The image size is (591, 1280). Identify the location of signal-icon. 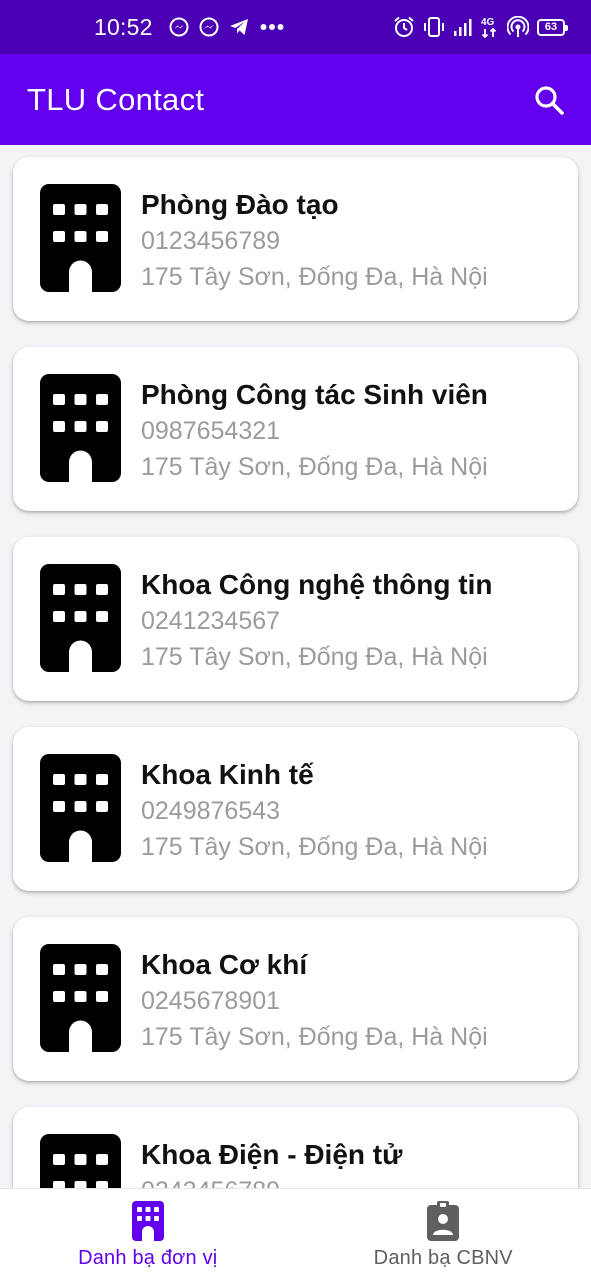
(463, 27).